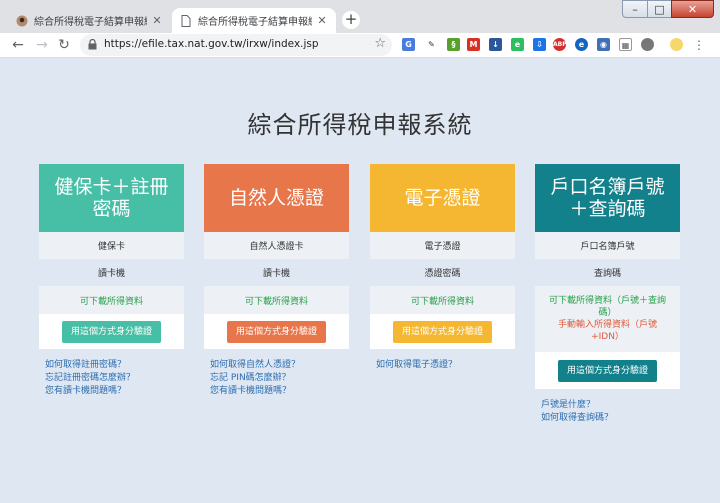  Describe the element at coordinates (453, 44) in the screenshot. I see `evernote-like-icon: §` at that location.